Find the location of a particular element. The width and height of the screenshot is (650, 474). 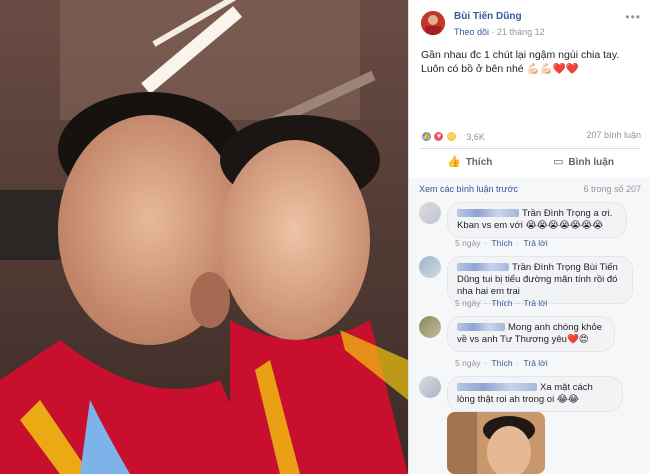

avatar-image is located at coordinates (433, 23).